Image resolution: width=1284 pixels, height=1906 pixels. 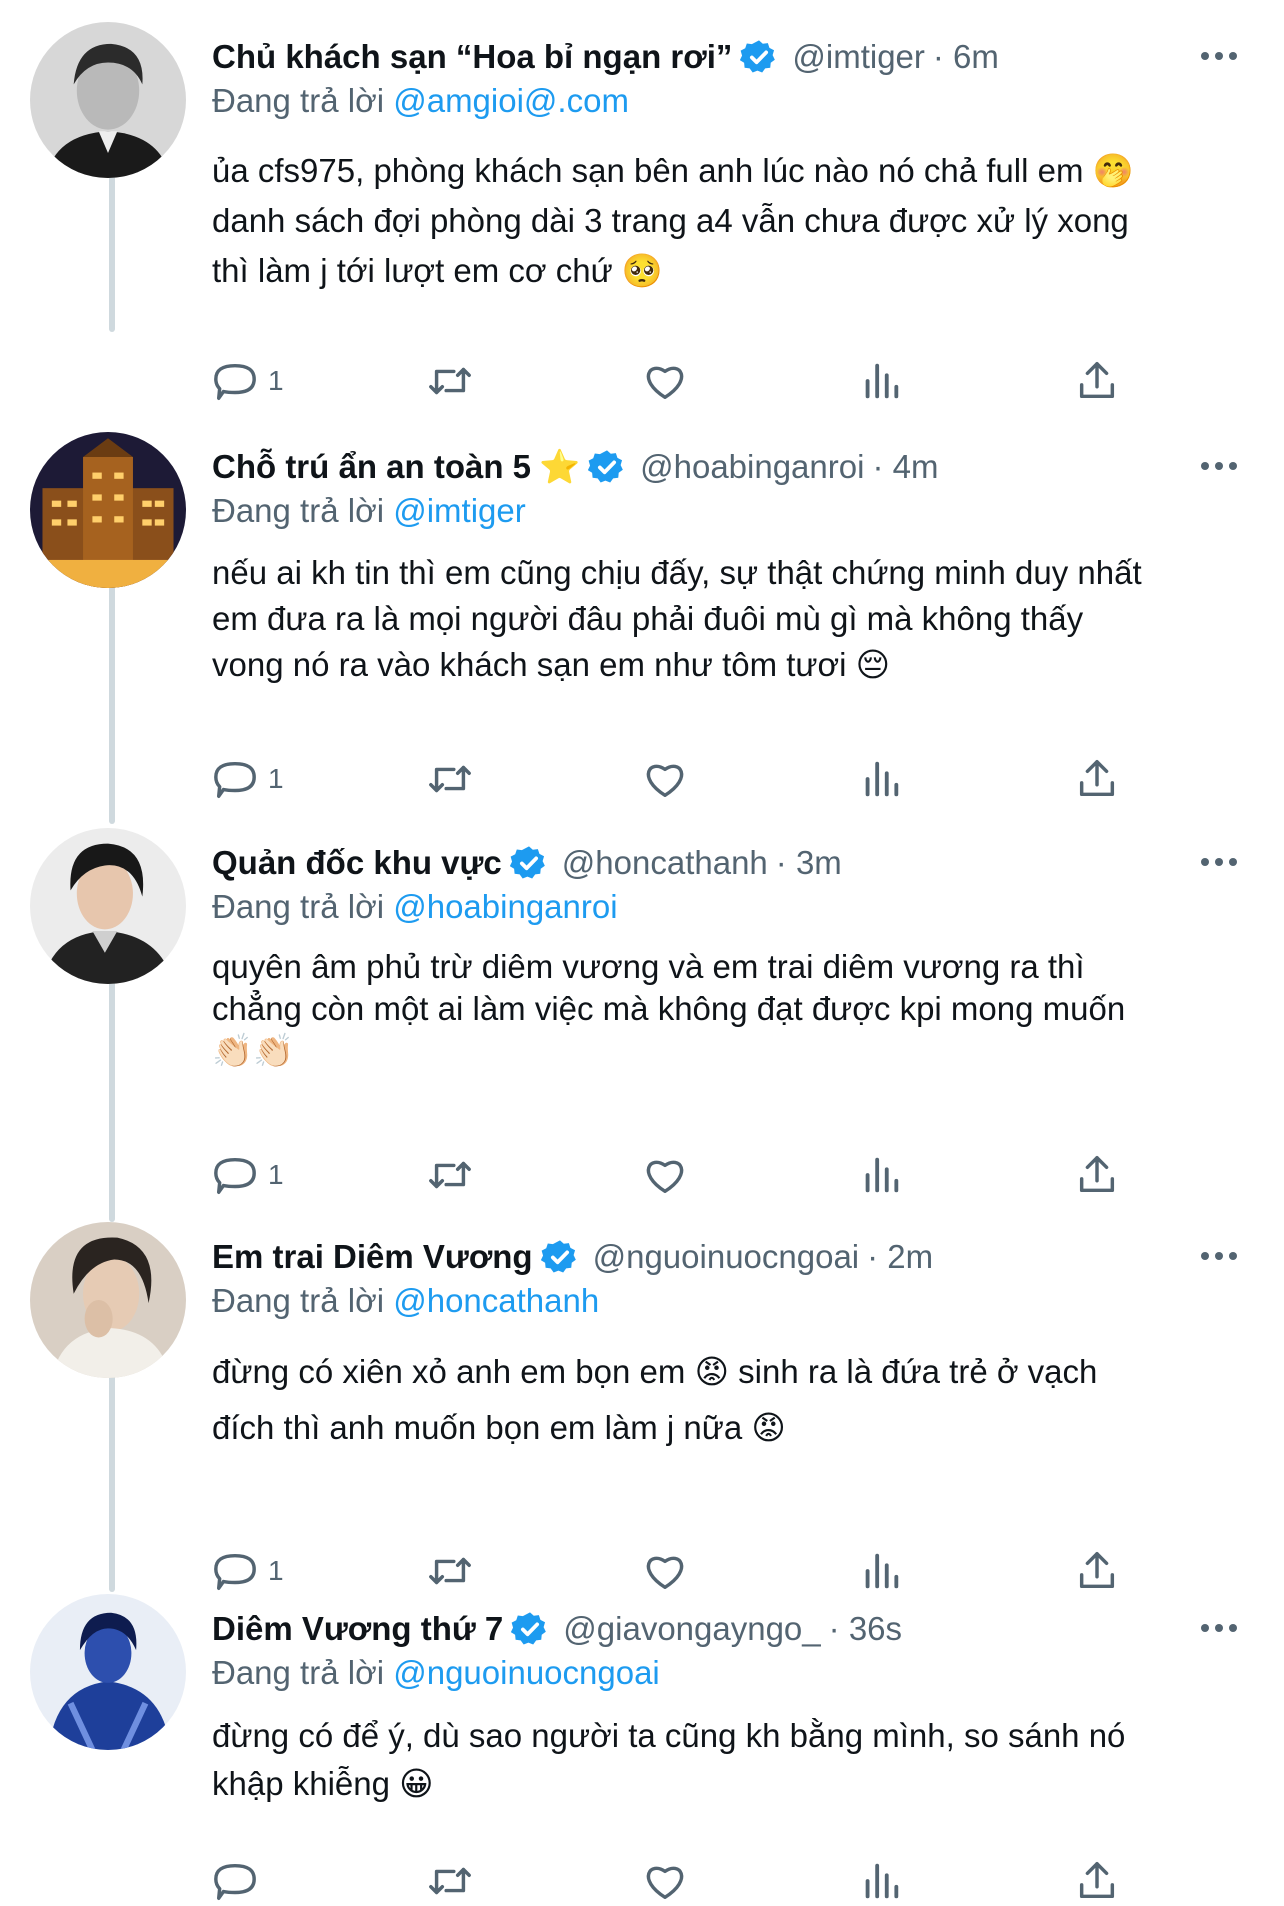 What do you see at coordinates (437, 270) in the screenshot?
I see `tweet-line: thì làm j tới lượt em cơ chứ 🥺` at bounding box center [437, 270].